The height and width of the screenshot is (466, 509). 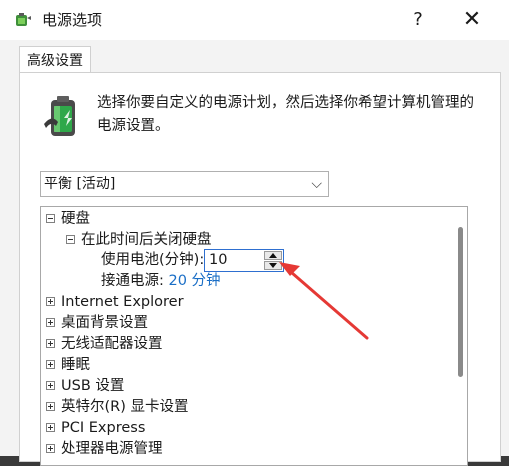 I want to click on close-button: ✕, so click(x=472, y=20).